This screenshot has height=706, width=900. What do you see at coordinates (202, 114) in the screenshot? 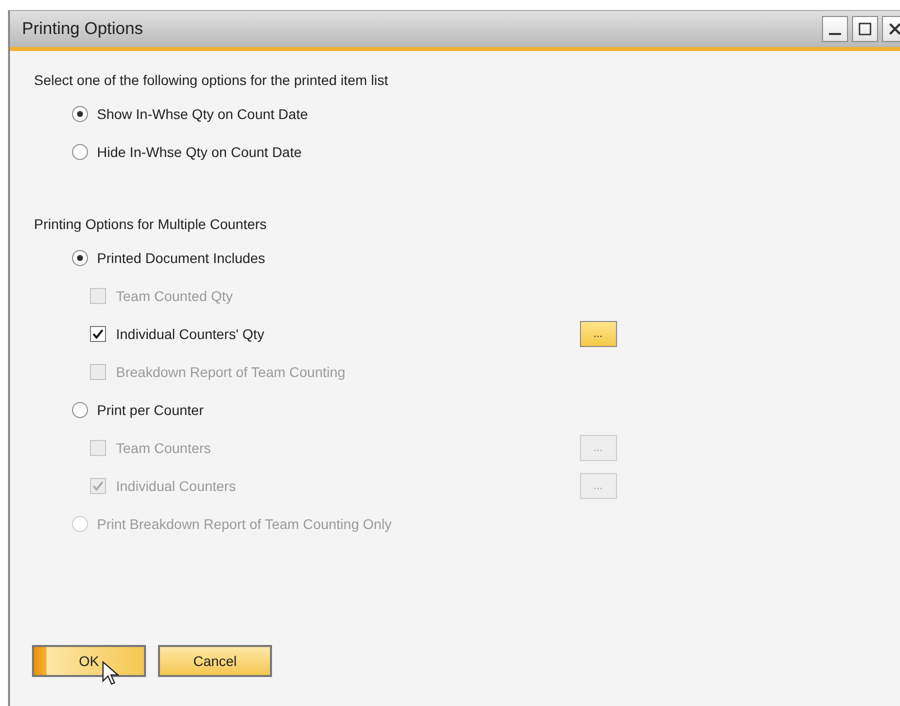
I see `radio-label: Show In-Whse Qty on Count Date` at bounding box center [202, 114].